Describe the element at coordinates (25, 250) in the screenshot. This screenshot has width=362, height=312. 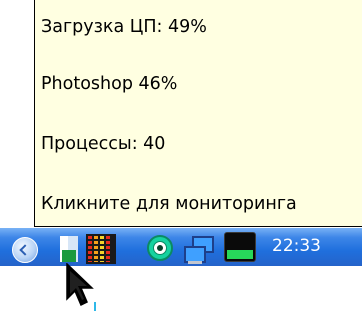
I see `back-arrow-icon` at that location.